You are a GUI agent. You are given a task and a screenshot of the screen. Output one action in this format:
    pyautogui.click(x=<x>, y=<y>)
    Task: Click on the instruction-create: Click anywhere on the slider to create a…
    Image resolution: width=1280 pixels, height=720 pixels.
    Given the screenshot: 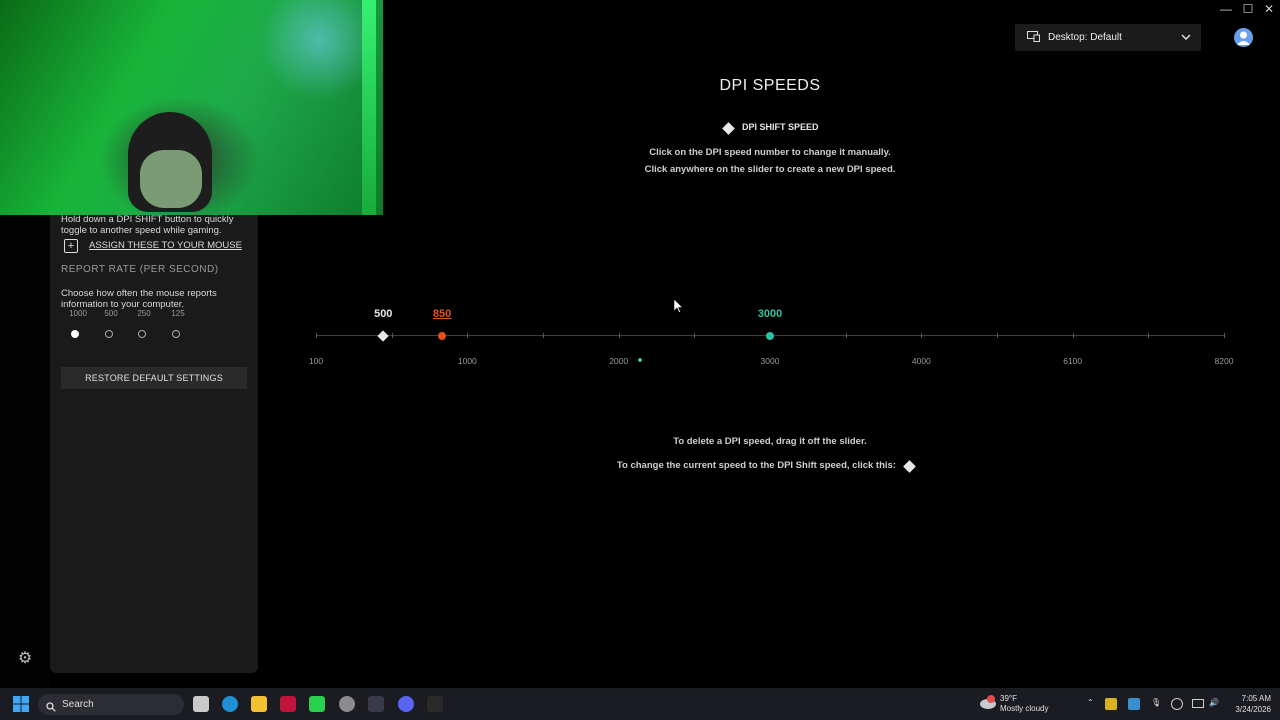 What is the action you would take?
    pyautogui.click(x=770, y=169)
    